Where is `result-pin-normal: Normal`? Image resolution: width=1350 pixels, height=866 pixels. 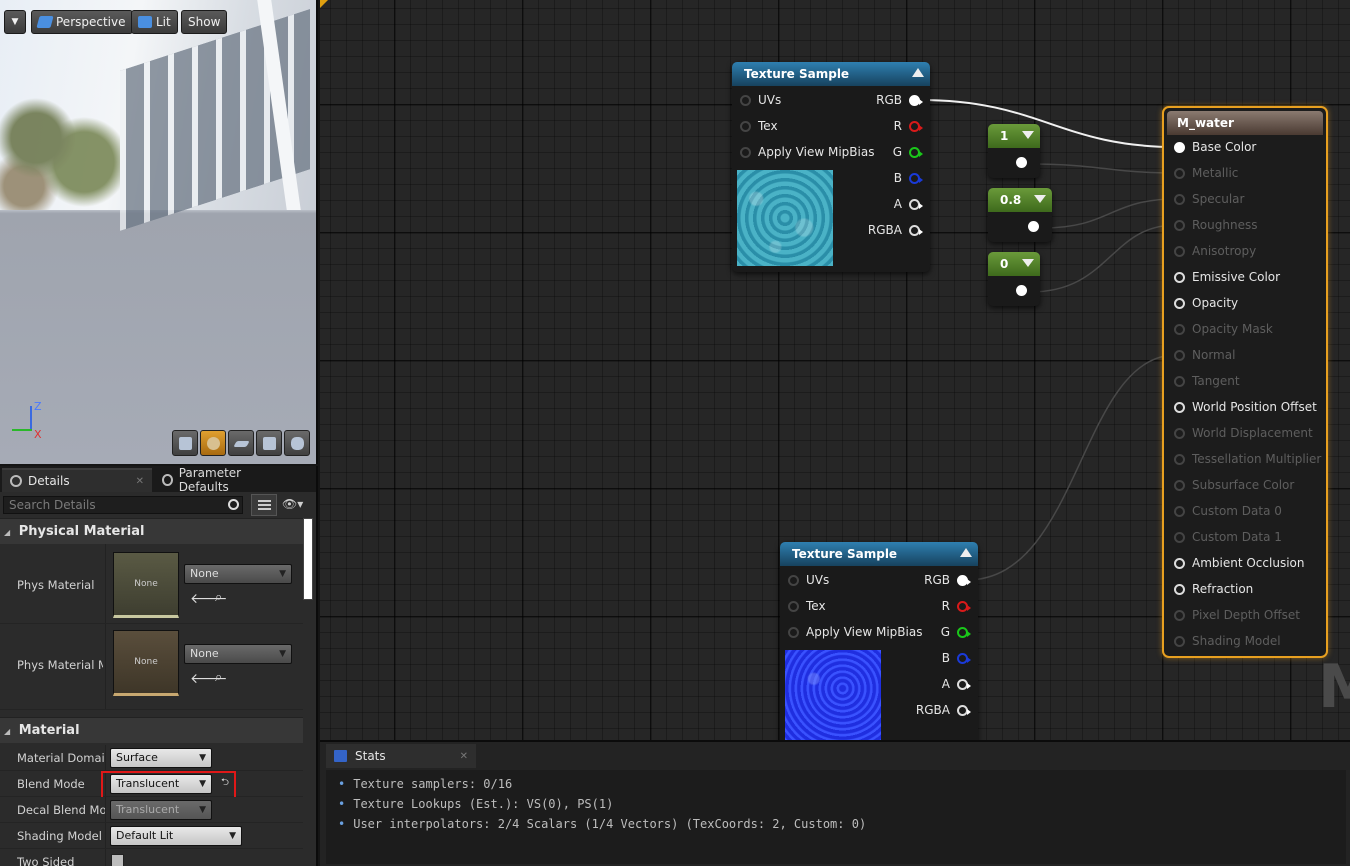 result-pin-normal: Normal is located at coordinates (1204, 355).